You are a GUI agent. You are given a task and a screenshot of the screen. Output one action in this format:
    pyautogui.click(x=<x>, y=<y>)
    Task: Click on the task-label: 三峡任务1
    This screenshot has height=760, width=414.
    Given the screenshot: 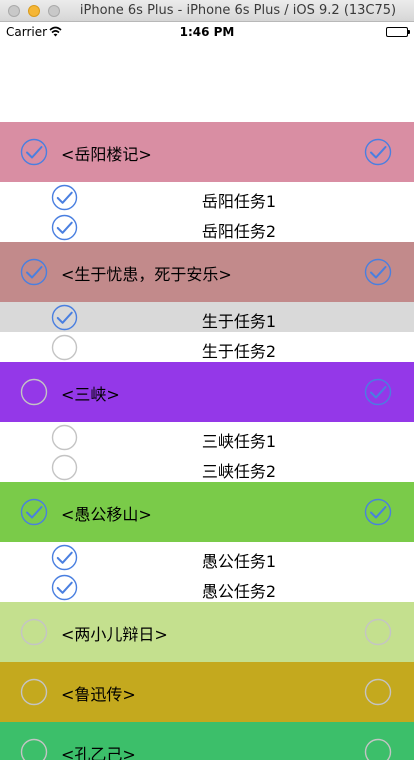 What is the action you would take?
    pyautogui.click(x=239, y=441)
    